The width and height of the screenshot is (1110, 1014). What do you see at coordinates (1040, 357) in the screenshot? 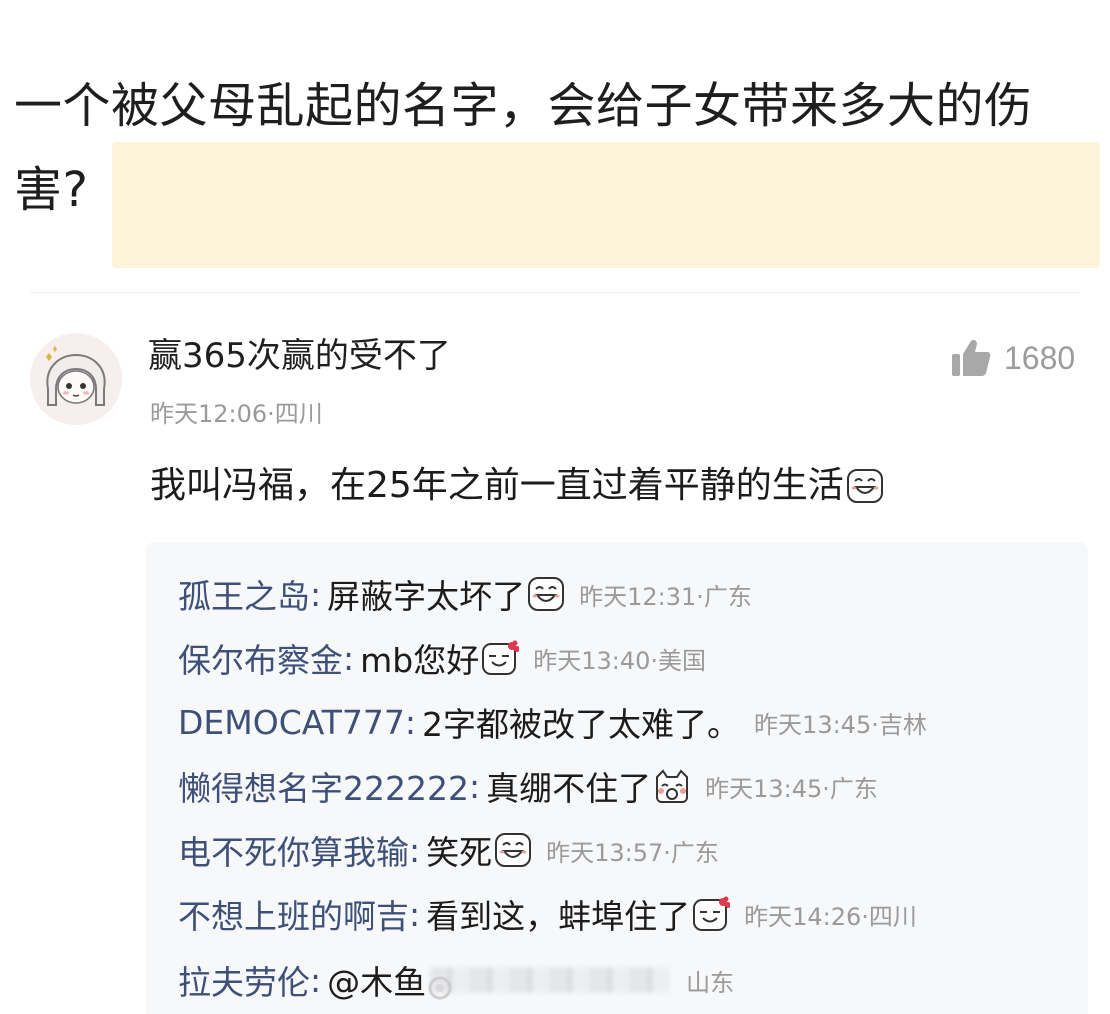
I see `like-count: 1680` at bounding box center [1040, 357].